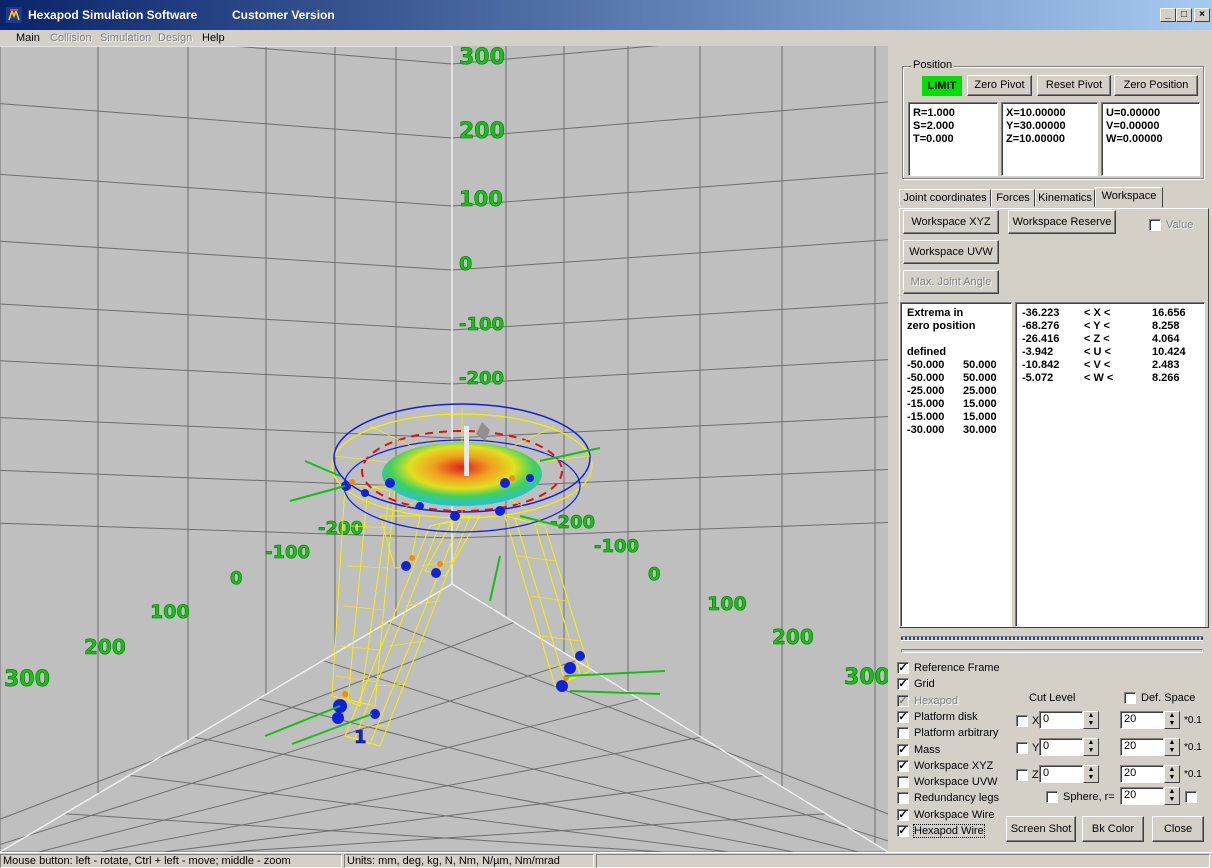  Describe the element at coordinates (980, 391) in the screenshot. I see `defined-max: 25.000` at that location.